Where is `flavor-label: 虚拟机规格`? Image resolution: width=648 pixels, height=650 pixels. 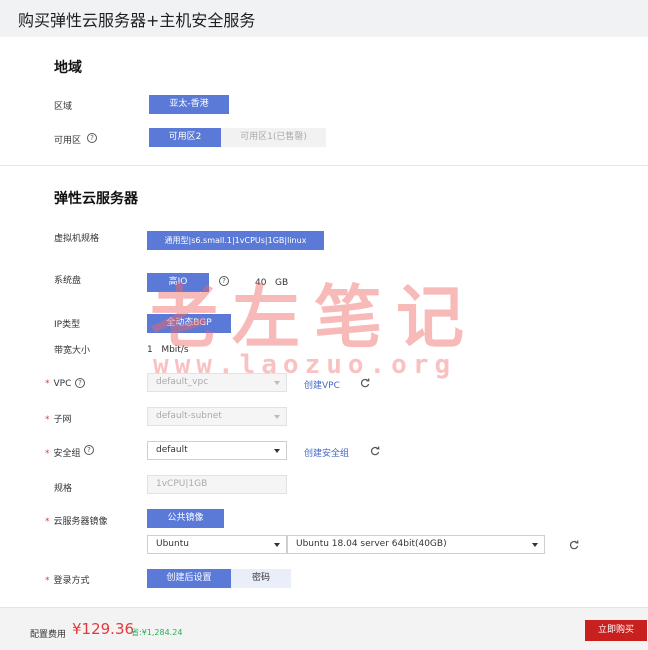 flavor-label: 虚拟机规格 is located at coordinates (77, 239).